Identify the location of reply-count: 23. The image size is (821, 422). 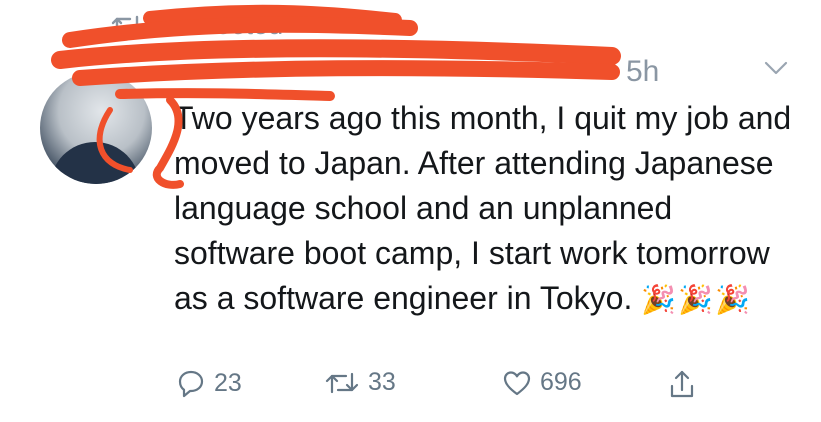
(228, 382).